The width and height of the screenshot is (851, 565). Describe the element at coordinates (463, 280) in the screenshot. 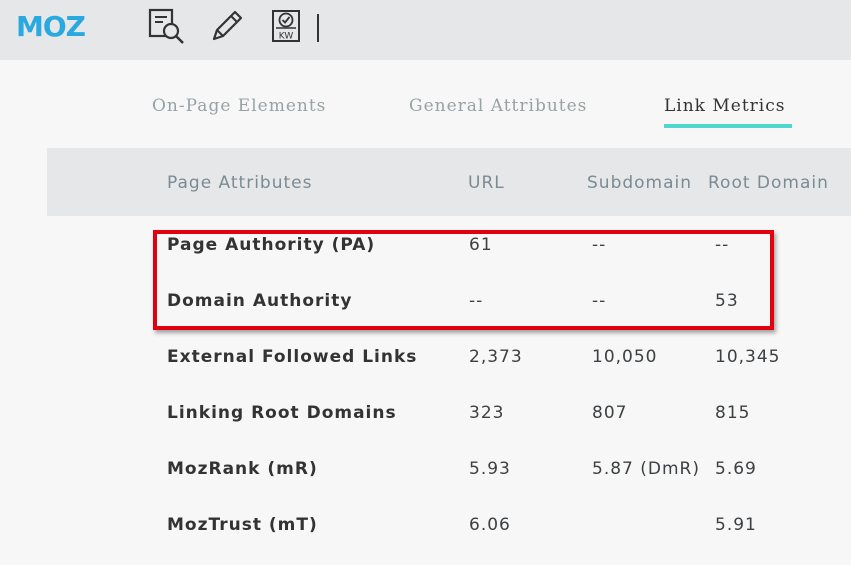

I see `highlight-box` at that location.